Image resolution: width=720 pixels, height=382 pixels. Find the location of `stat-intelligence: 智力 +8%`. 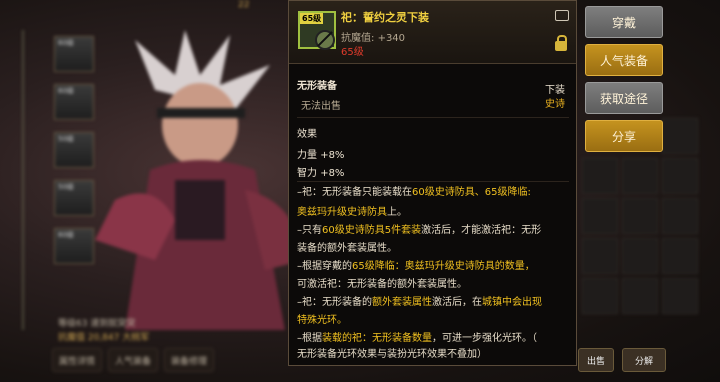

stat-intelligence: 智力 +8% is located at coordinates (320, 171).